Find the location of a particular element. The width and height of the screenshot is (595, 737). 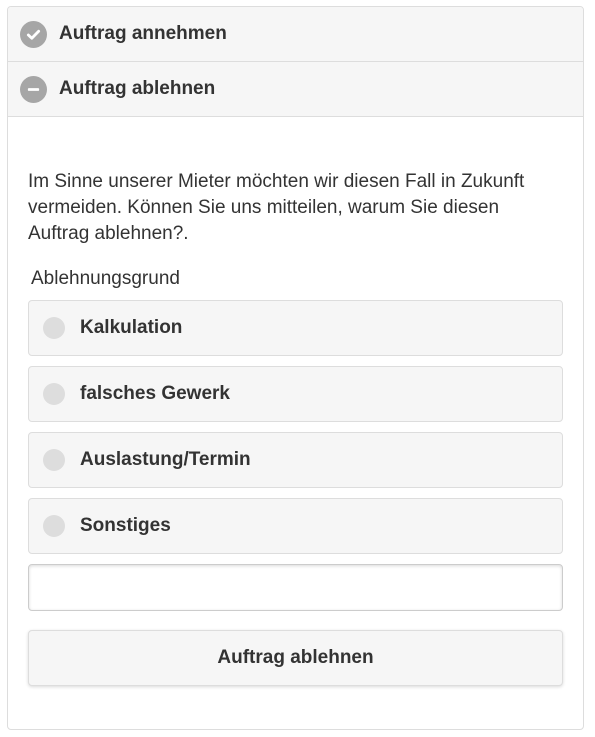

reason-label: Ablehnungsgrund is located at coordinates (105, 278).